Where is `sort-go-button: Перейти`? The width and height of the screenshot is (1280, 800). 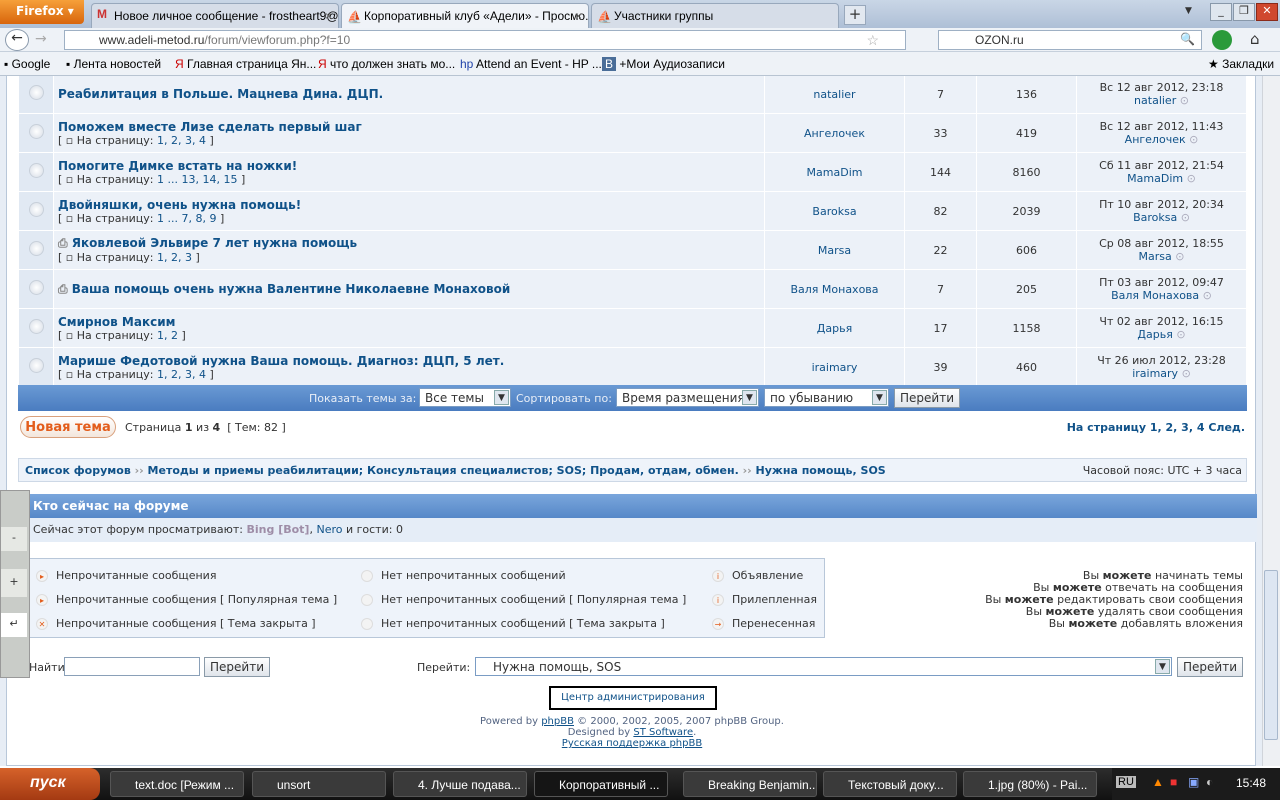 sort-go-button: Перейти is located at coordinates (927, 398).